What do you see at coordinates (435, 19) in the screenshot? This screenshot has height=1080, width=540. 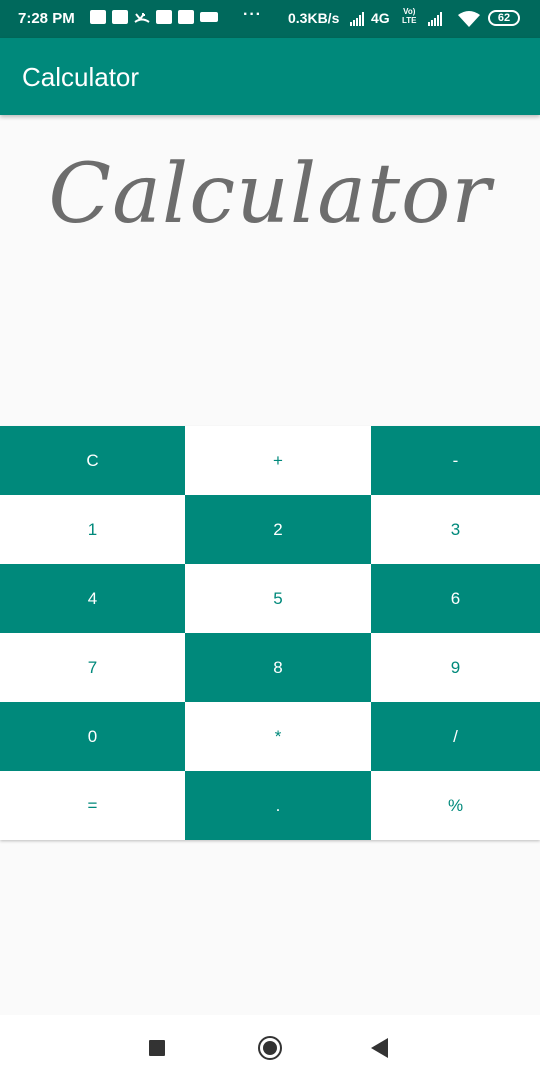 I see `signal-2-icon` at bounding box center [435, 19].